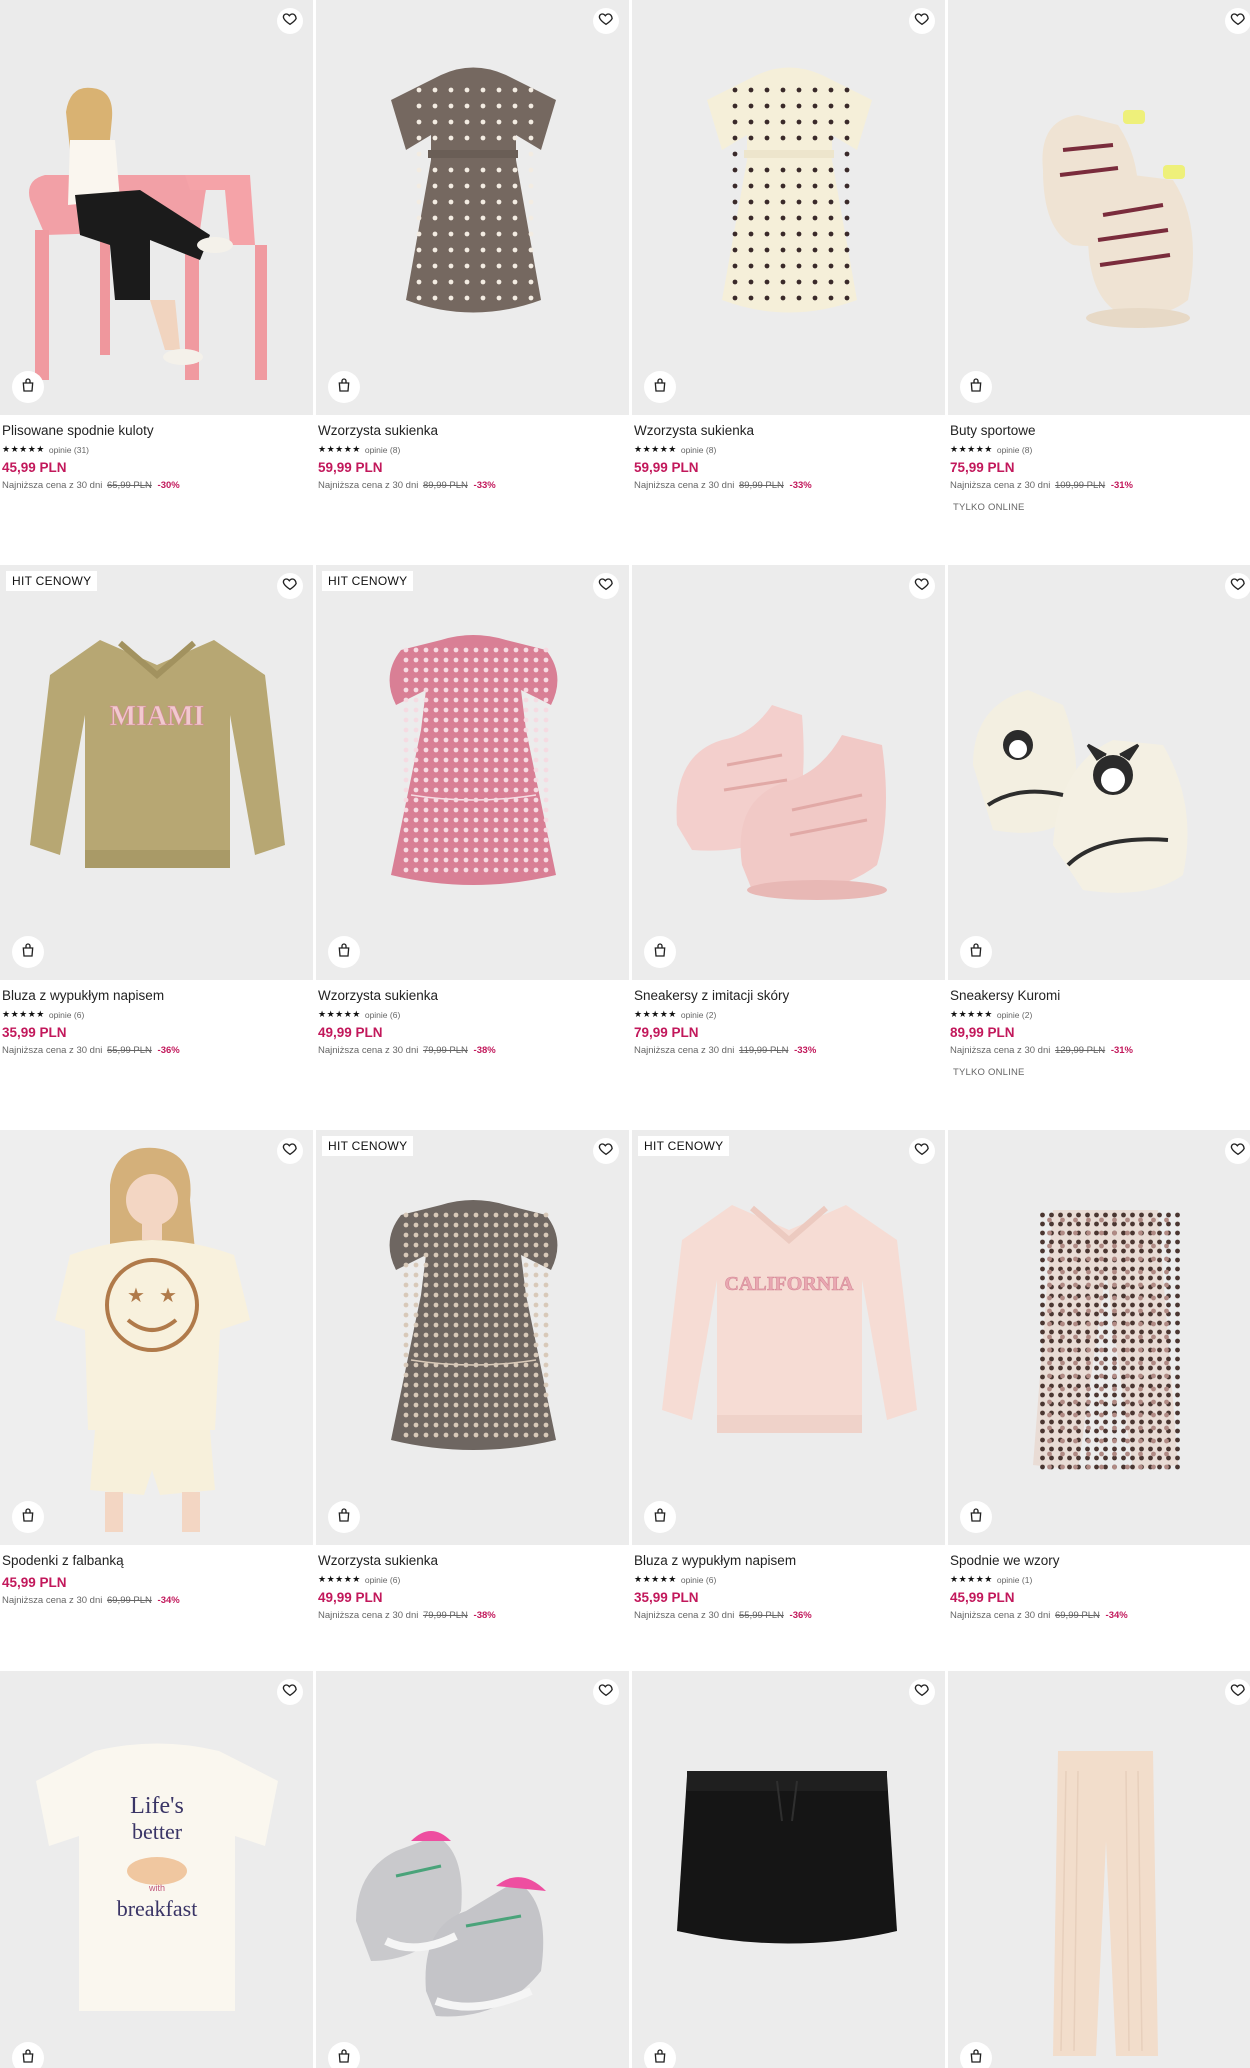 Image resolution: width=1250 pixels, height=2068 pixels. What do you see at coordinates (168, 485) in the screenshot?
I see `discount-percent: -30%` at bounding box center [168, 485].